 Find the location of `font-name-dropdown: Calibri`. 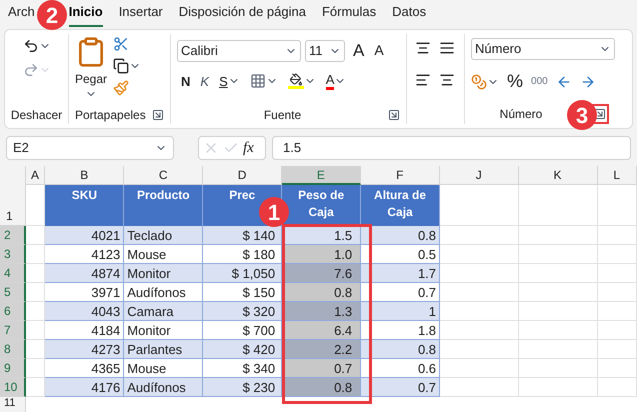

font-name-dropdown: Calibri is located at coordinates (239, 51).